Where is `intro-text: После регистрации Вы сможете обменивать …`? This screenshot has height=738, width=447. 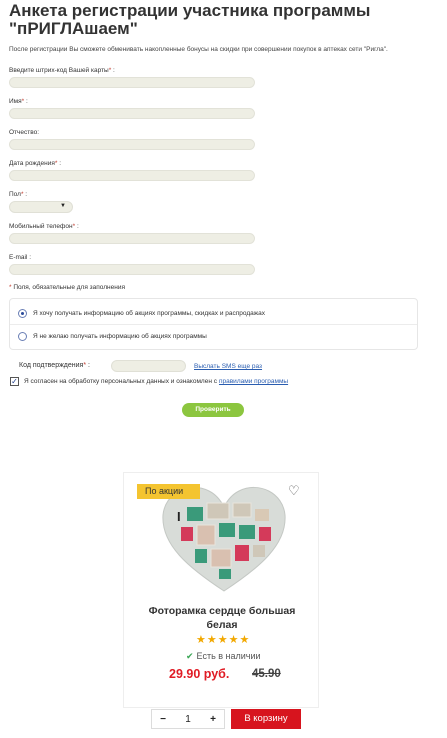
intro-text: После регистрации Вы сможете обменивать … is located at coordinates (198, 49).